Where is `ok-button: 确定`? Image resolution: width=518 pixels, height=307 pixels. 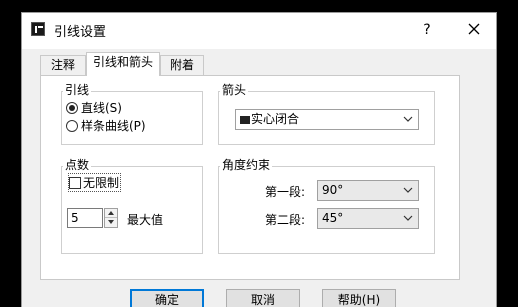 ok-button: 确定 is located at coordinates (167, 298).